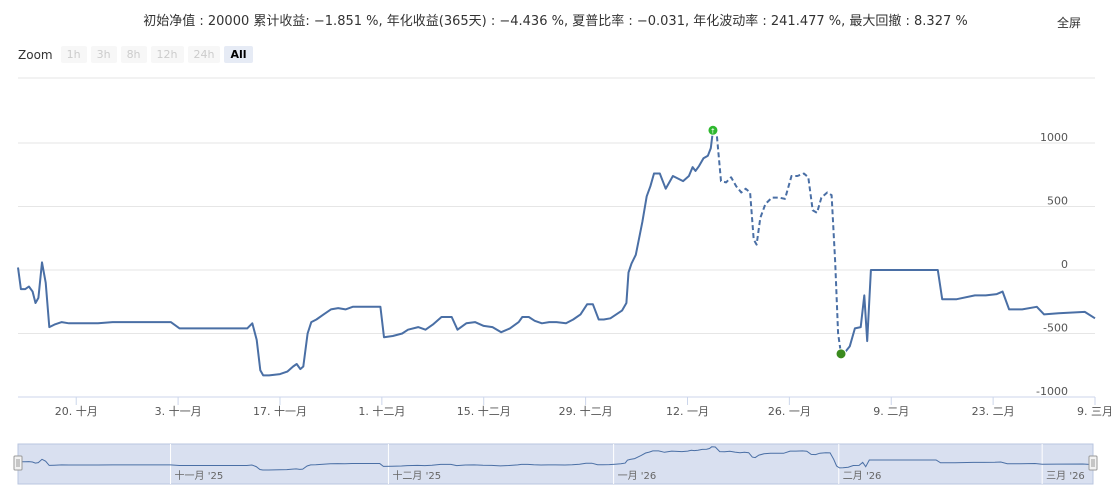 The height and width of the screenshot is (492, 1111). What do you see at coordinates (18, 463) in the screenshot?
I see `navigator-left-handle` at bounding box center [18, 463].